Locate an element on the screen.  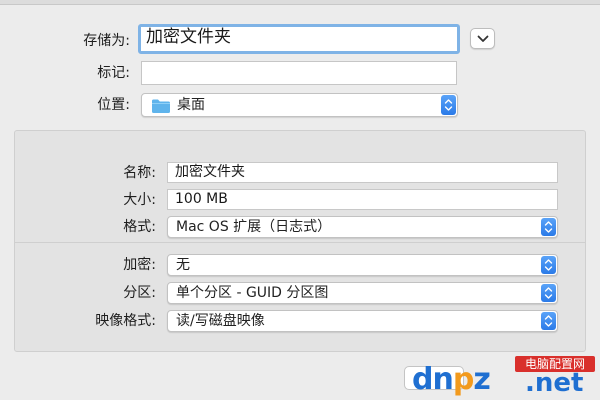
tags-input is located at coordinates (299, 73).